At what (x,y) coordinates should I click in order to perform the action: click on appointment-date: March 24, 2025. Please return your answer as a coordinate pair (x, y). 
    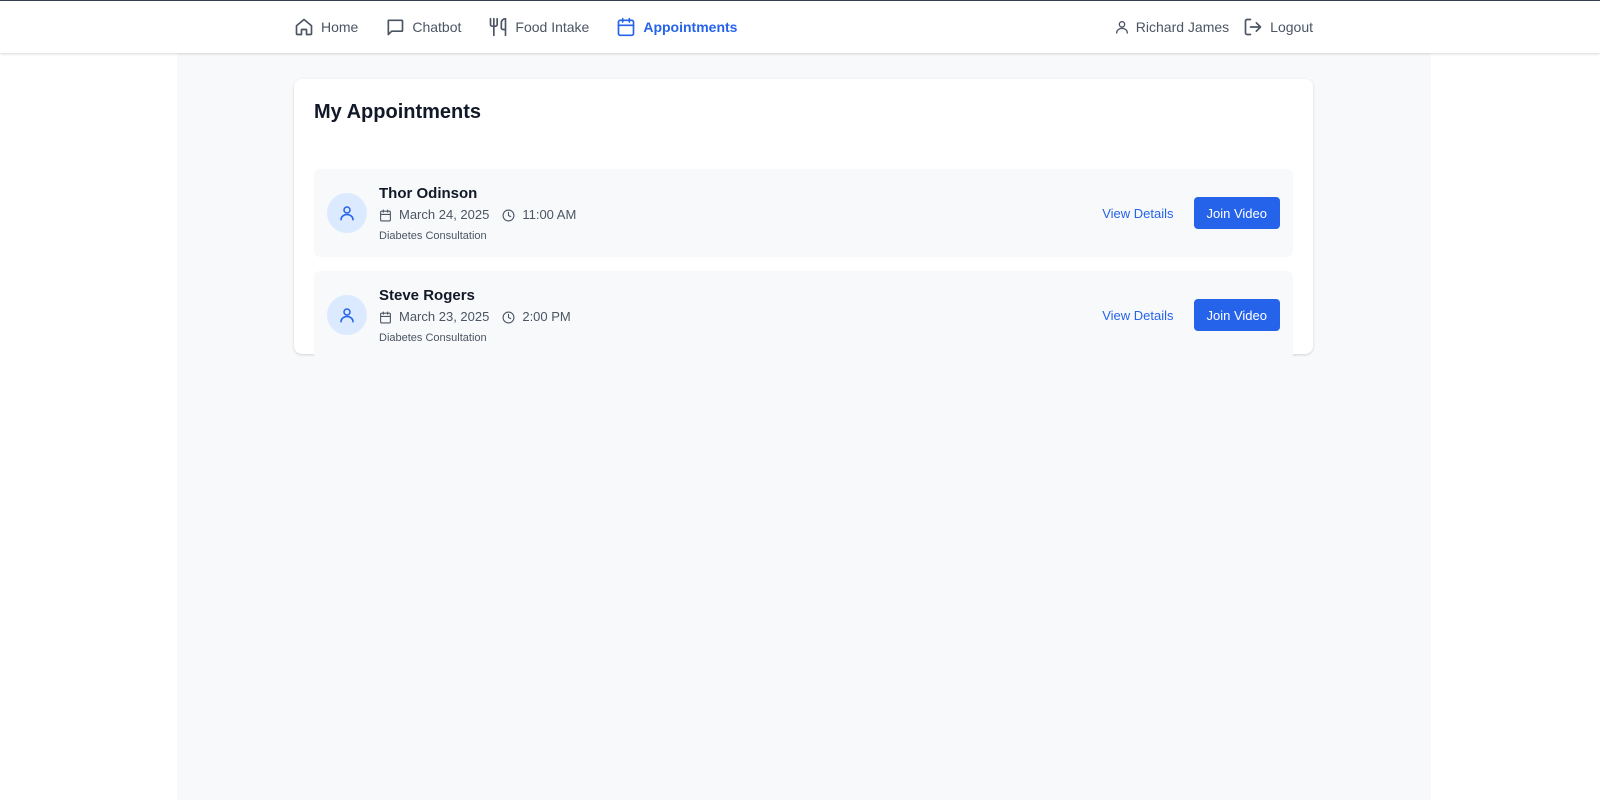
    Looking at the image, I should click on (444, 214).